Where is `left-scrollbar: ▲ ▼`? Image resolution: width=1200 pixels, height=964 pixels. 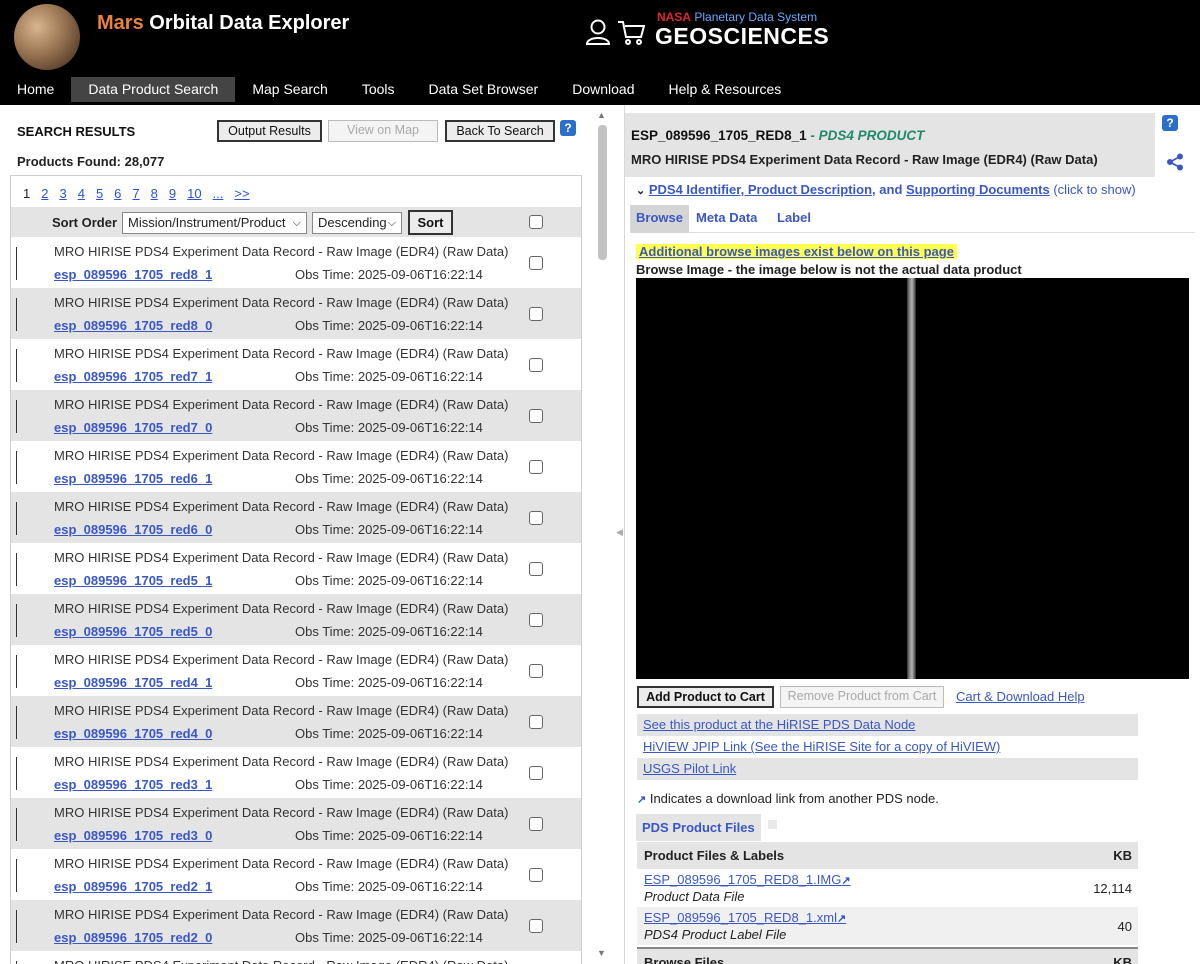 left-scrollbar: ▲ ▼ is located at coordinates (603, 536).